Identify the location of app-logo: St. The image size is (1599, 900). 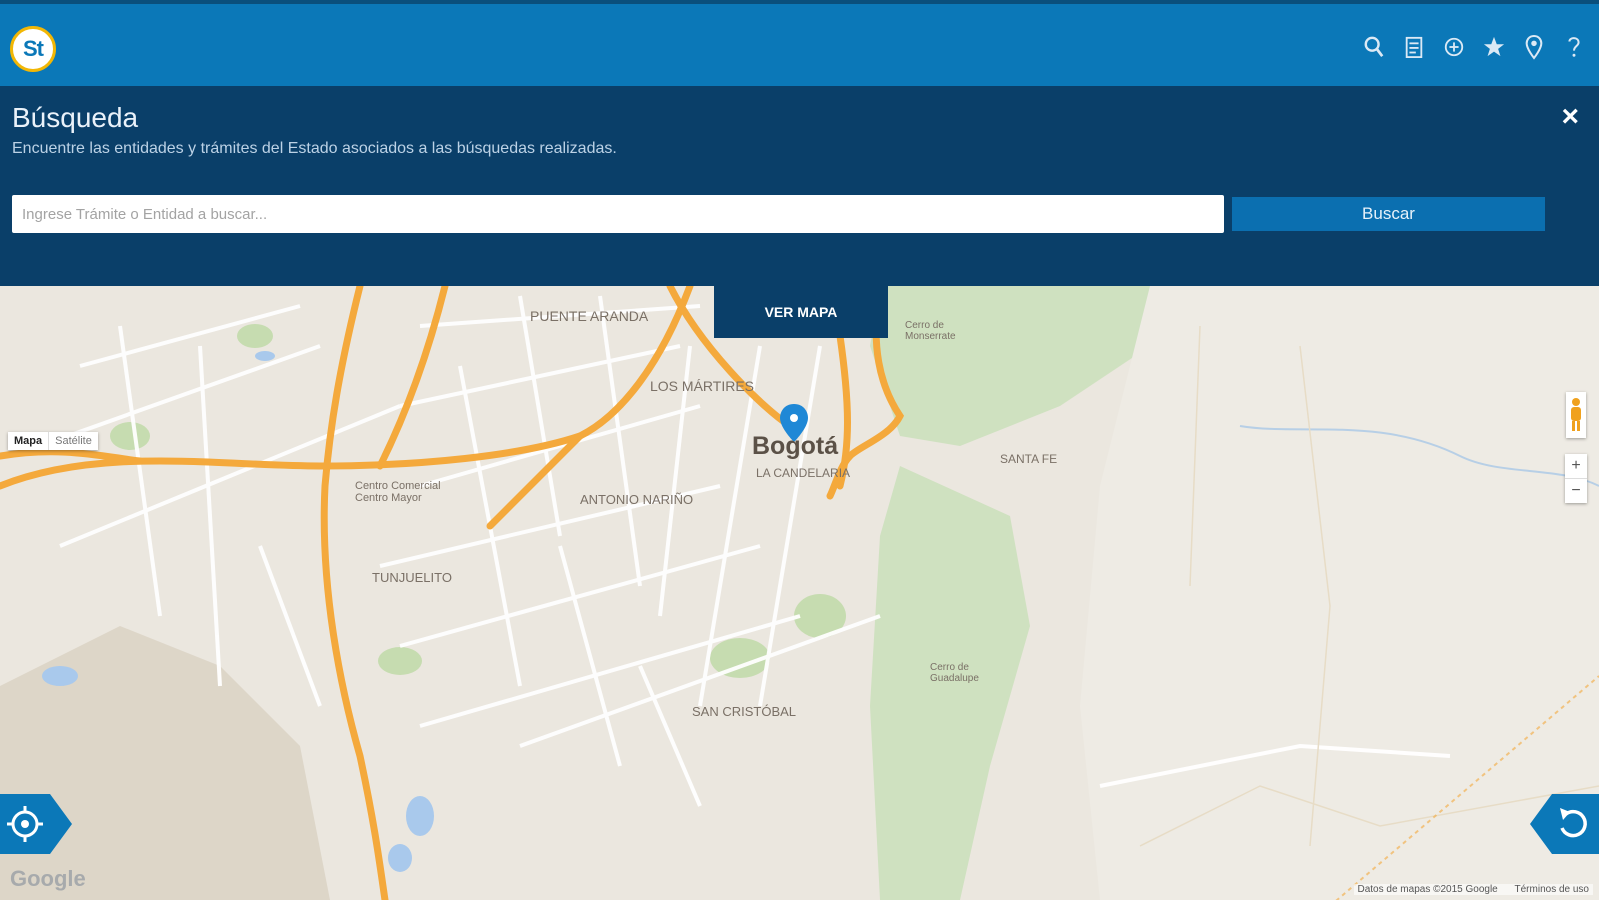
(33, 49).